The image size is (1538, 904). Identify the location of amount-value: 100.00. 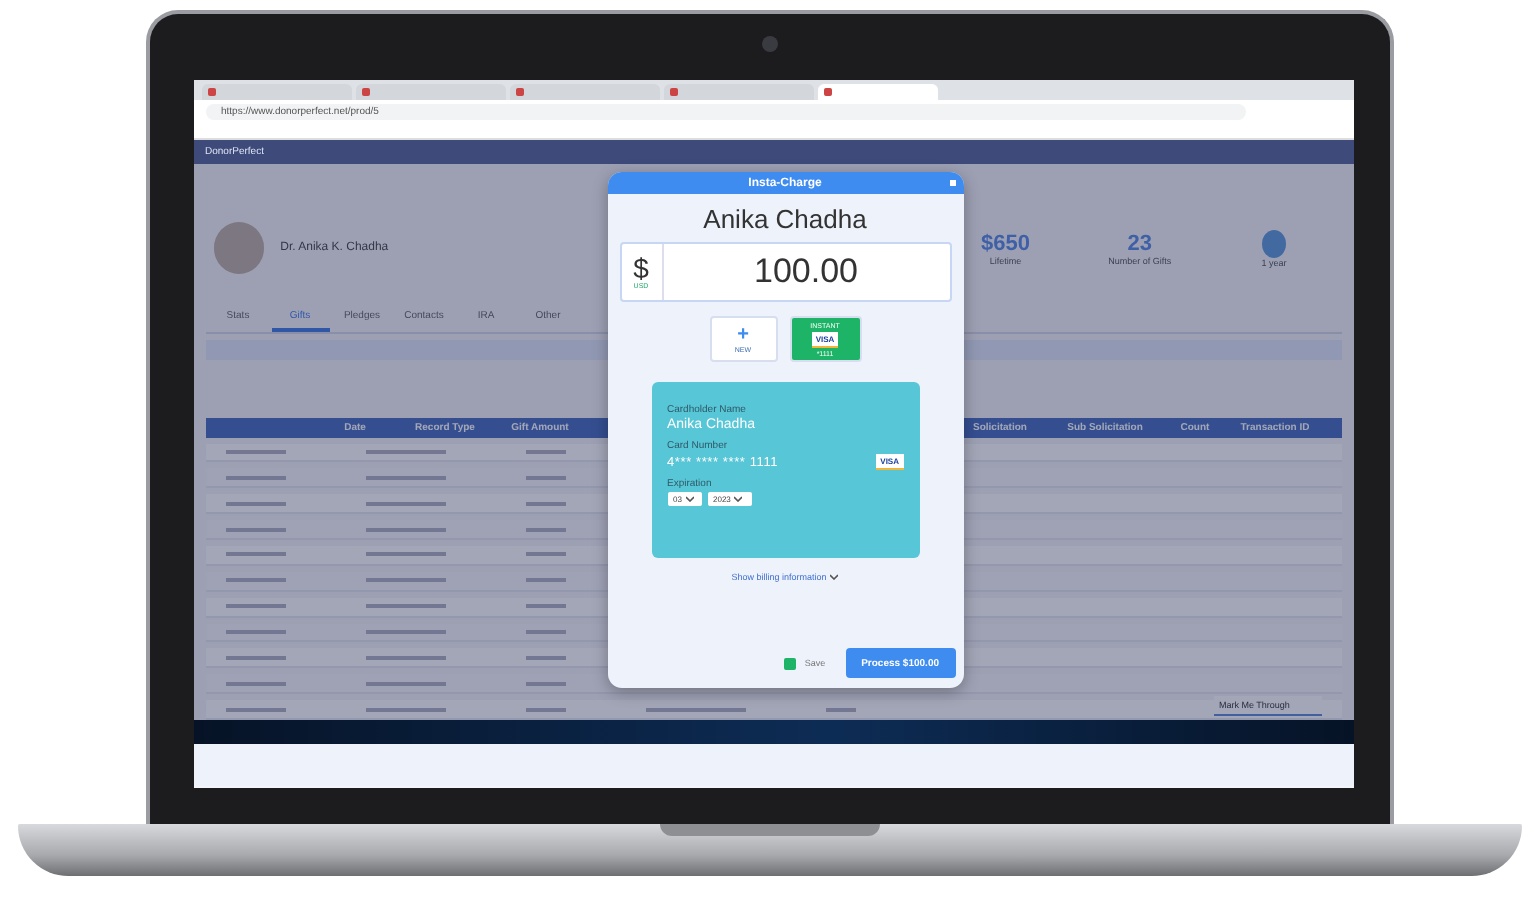
(806, 272).